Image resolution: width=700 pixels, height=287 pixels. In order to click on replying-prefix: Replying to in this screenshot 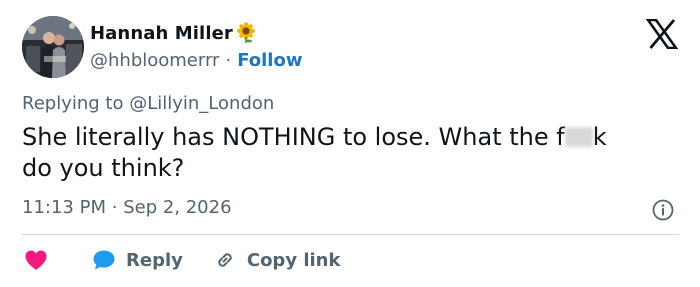, I will do `click(73, 103)`.